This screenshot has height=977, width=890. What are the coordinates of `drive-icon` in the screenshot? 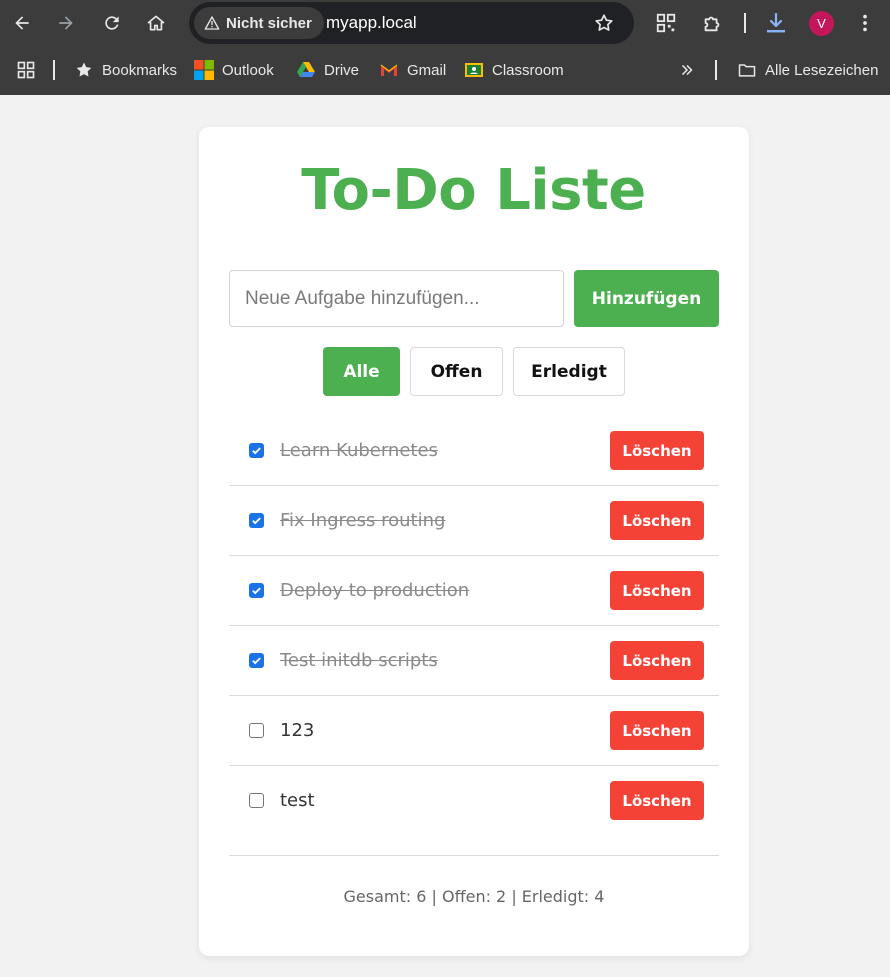 It's located at (306, 70).